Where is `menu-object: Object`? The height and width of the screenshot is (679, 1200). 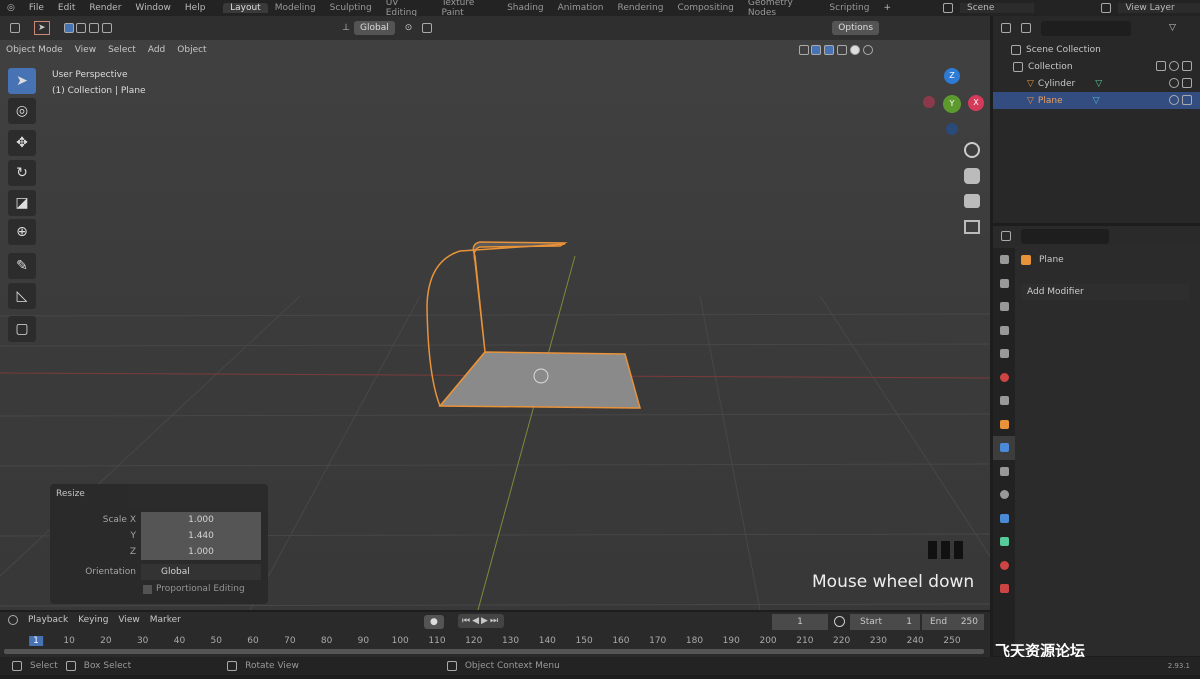 menu-object: Object is located at coordinates (191, 50).